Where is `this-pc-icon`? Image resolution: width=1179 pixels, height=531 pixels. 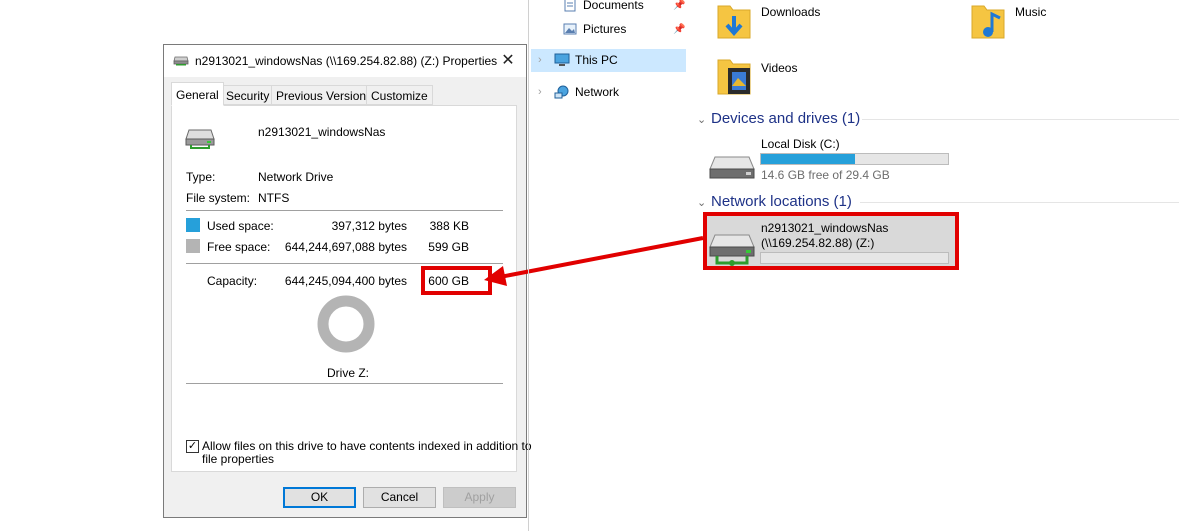 this-pc-icon is located at coordinates (562, 60).